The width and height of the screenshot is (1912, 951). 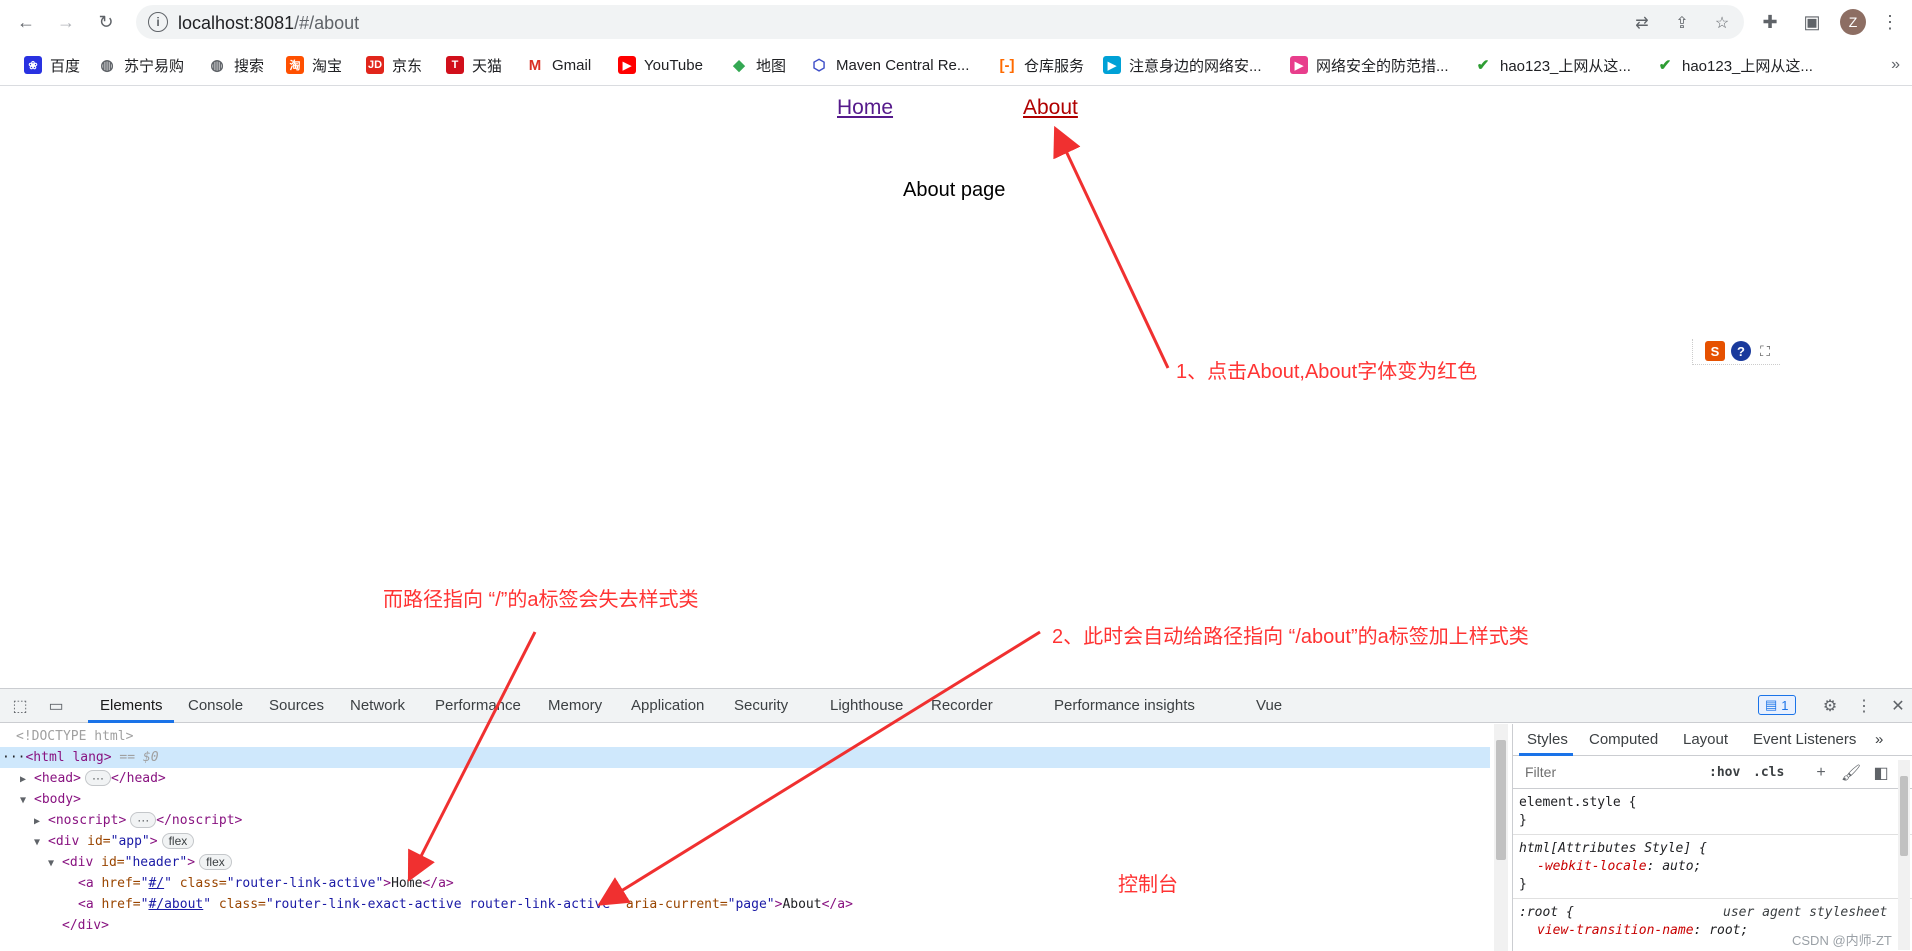 What do you see at coordinates (1830, 706) in the screenshot?
I see `settings-gear-icon: ⚙` at bounding box center [1830, 706].